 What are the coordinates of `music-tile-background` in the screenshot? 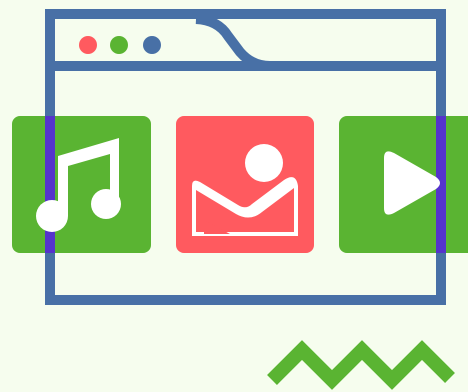 It's located at (81, 184).